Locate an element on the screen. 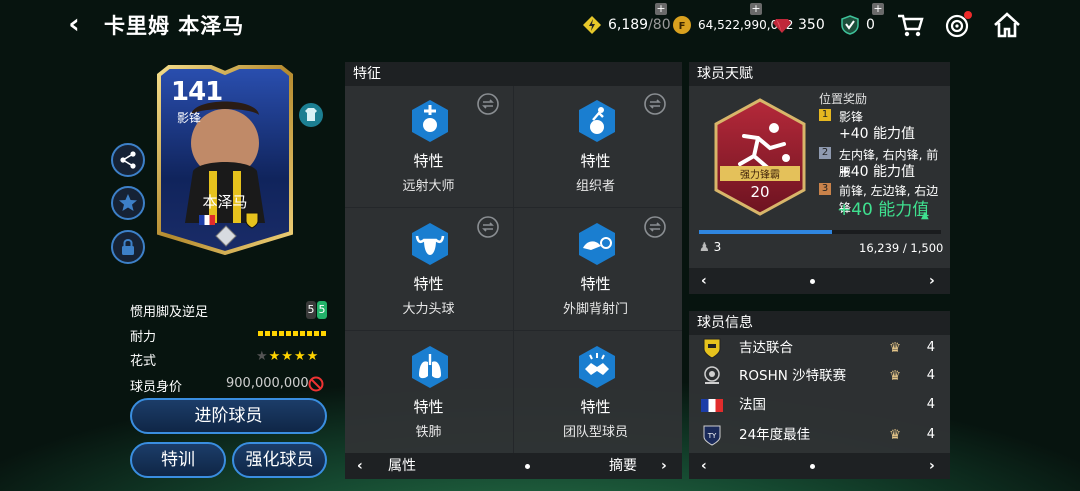 The height and width of the screenshot is (491, 1080). card-player-name: 本泽马 is located at coordinates (225, 202).